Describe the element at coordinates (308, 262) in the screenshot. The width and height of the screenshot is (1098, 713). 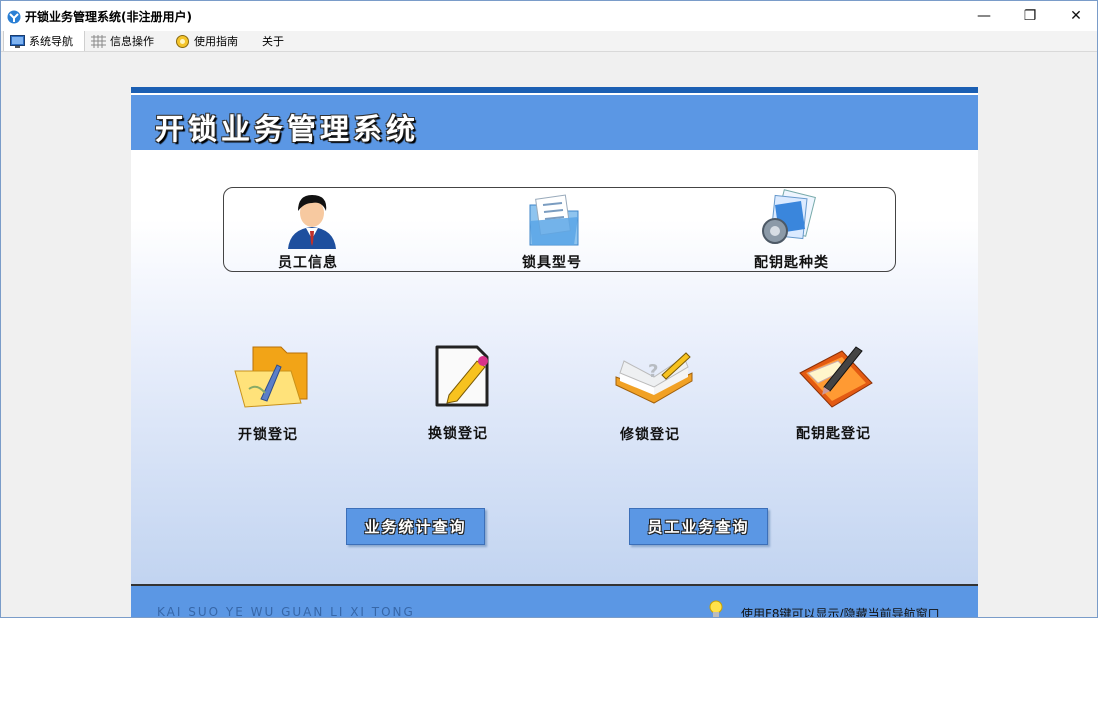
I see `employee-info-label: 员工信息` at that location.